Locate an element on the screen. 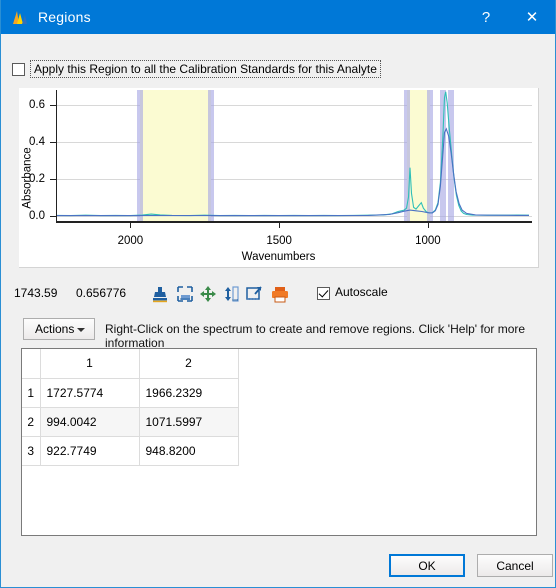 The image size is (556, 588). zoom-box-icon is located at coordinates (185, 294).